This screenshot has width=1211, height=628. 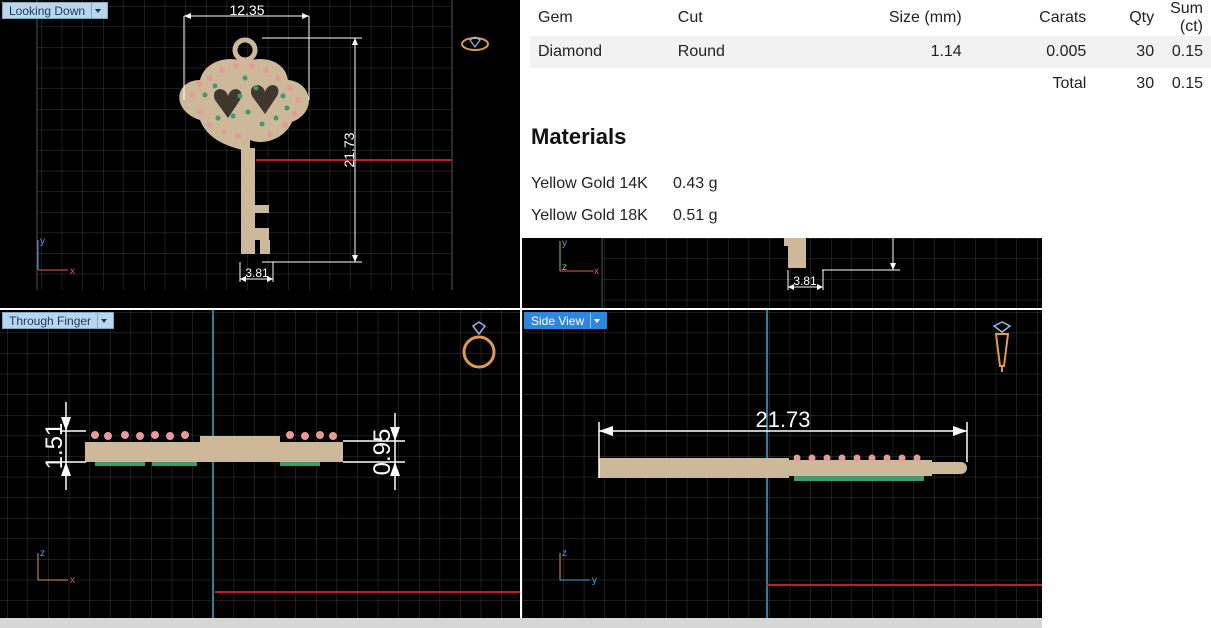 What do you see at coordinates (579, 257) in the screenshot?
I see `axis-triad: y z x` at bounding box center [579, 257].